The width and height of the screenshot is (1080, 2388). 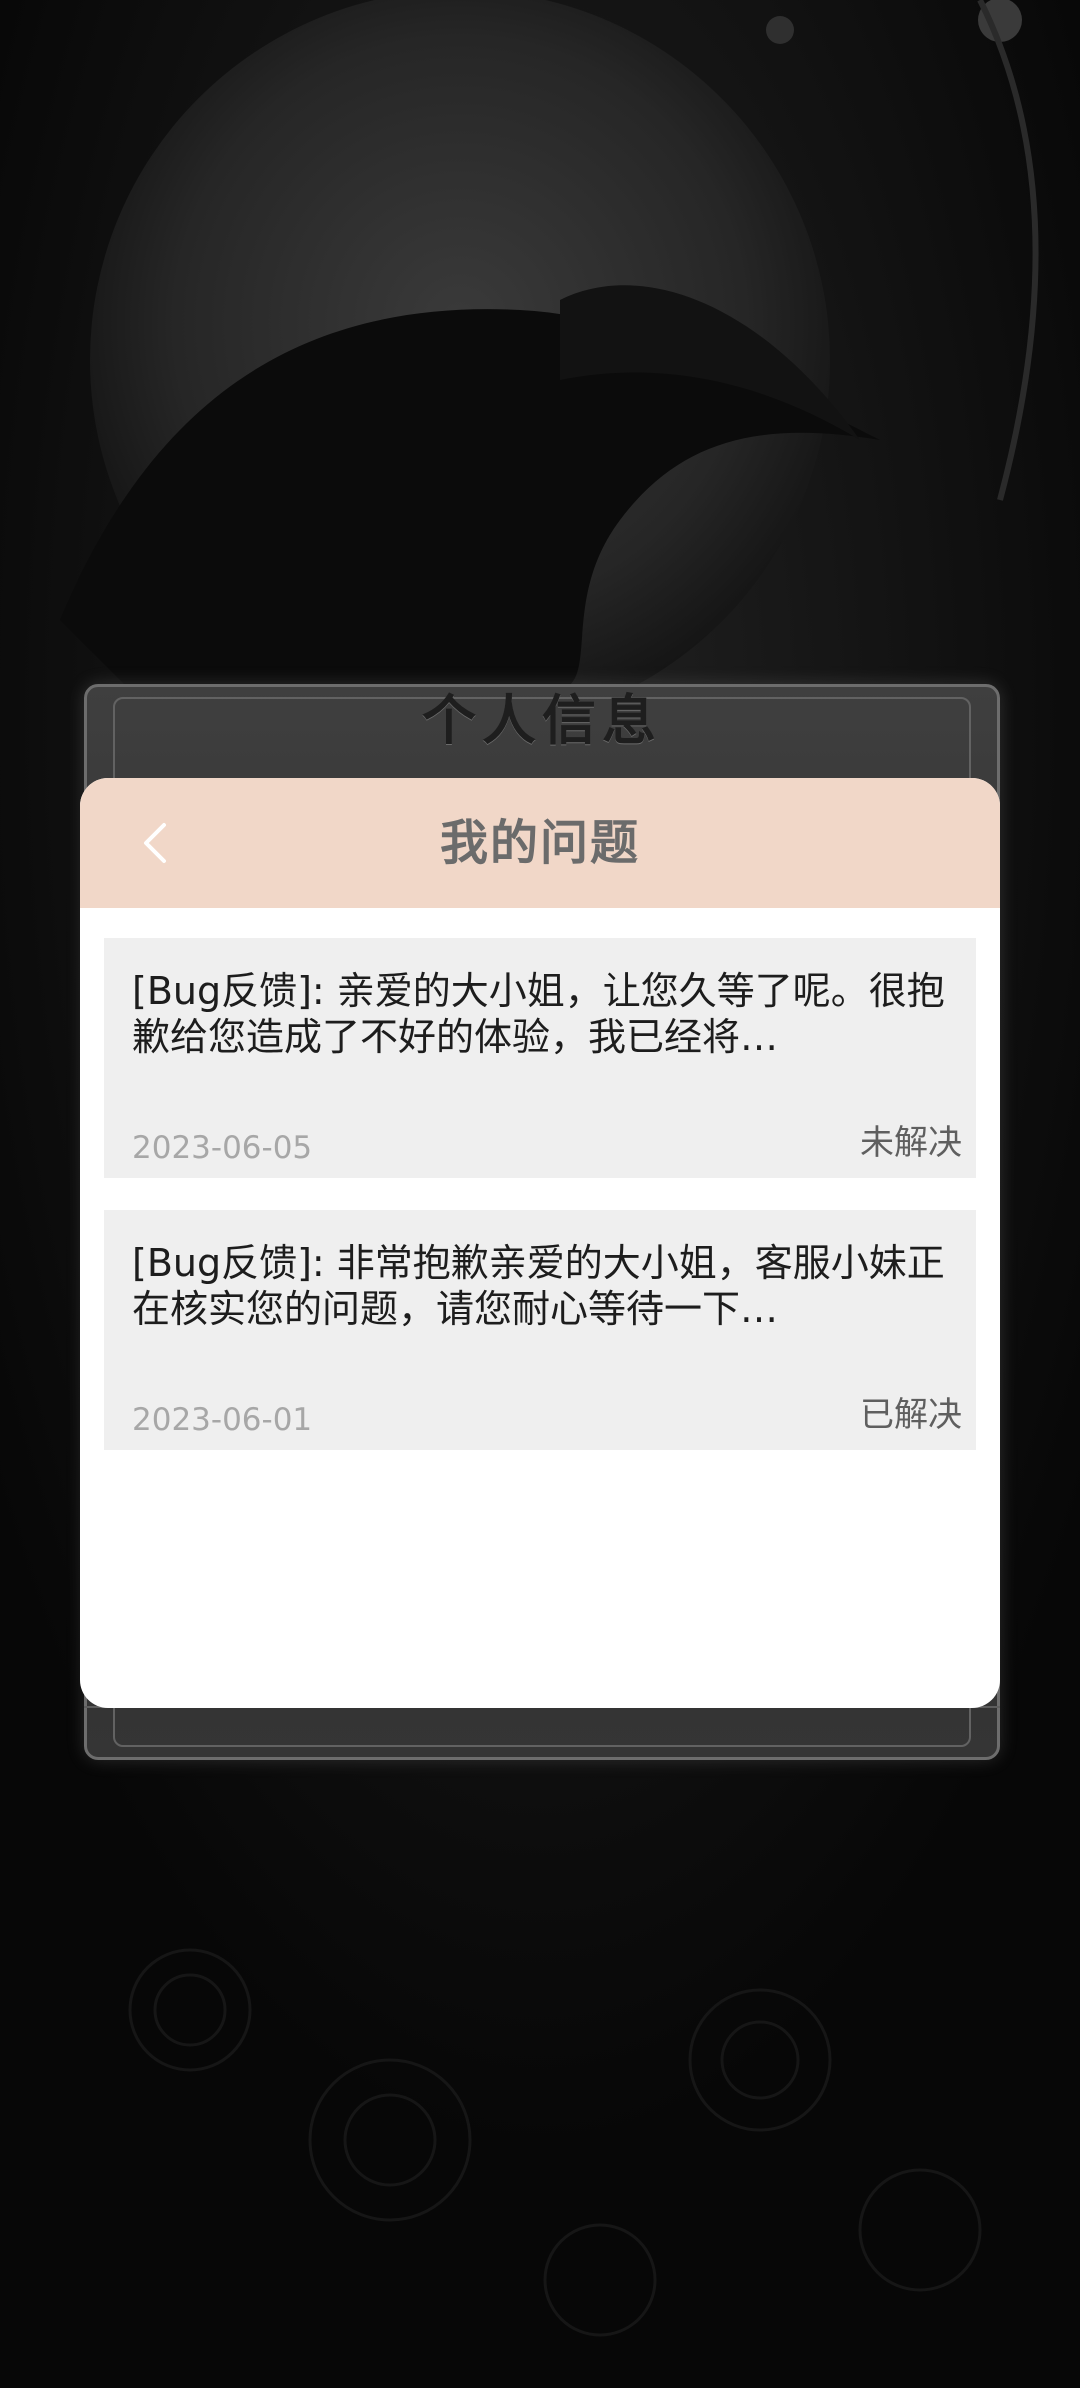 I want to click on back-button, so click(x=155, y=843).